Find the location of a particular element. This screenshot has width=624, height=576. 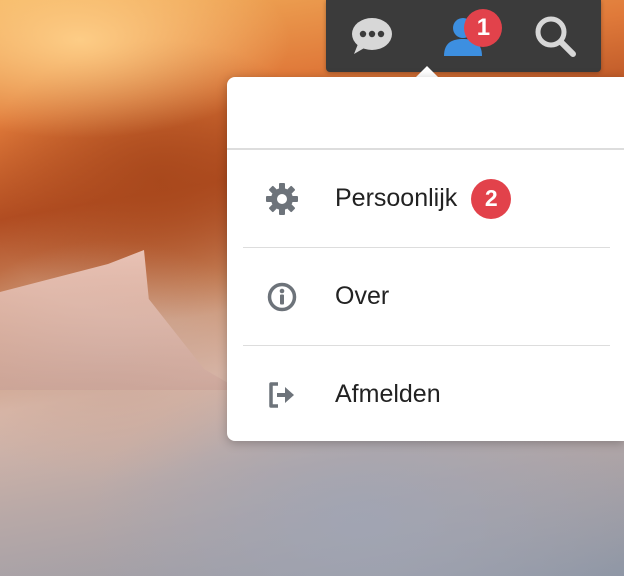

search-icon is located at coordinates (556, 36).